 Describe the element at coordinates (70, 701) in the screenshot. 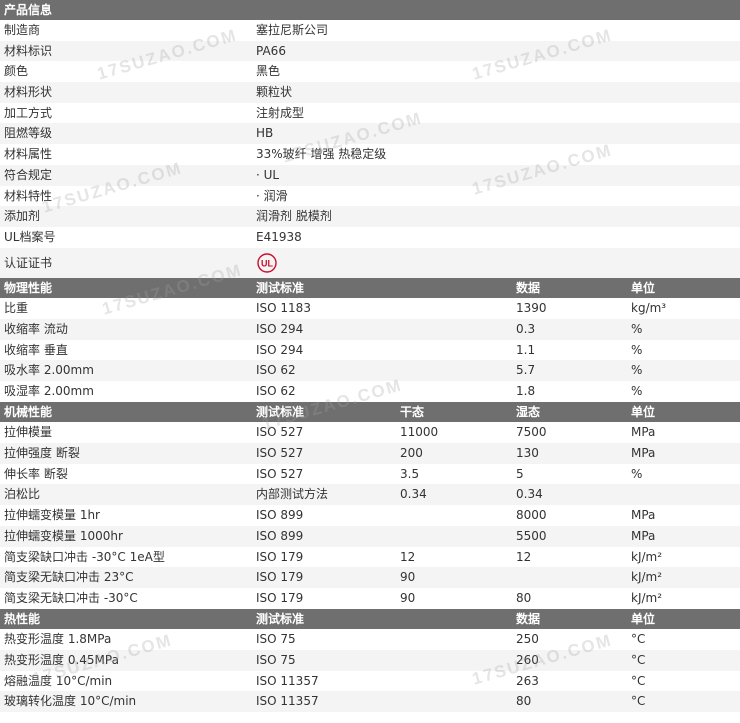

I see `property-name: 玻璃转化温度 10°C/min` at that location.